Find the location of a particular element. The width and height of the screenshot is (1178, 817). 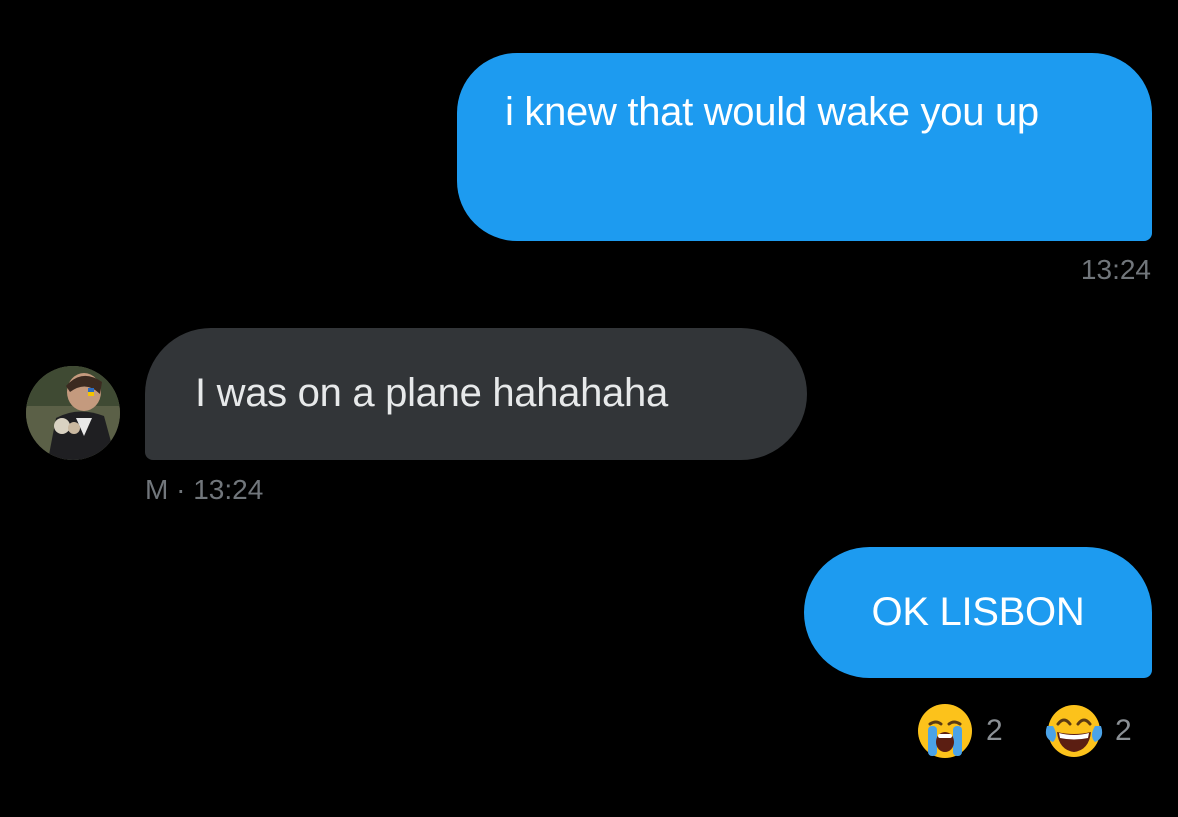

message-sender-timestamp: M · 13:24 is located at coordinates (204, 489).